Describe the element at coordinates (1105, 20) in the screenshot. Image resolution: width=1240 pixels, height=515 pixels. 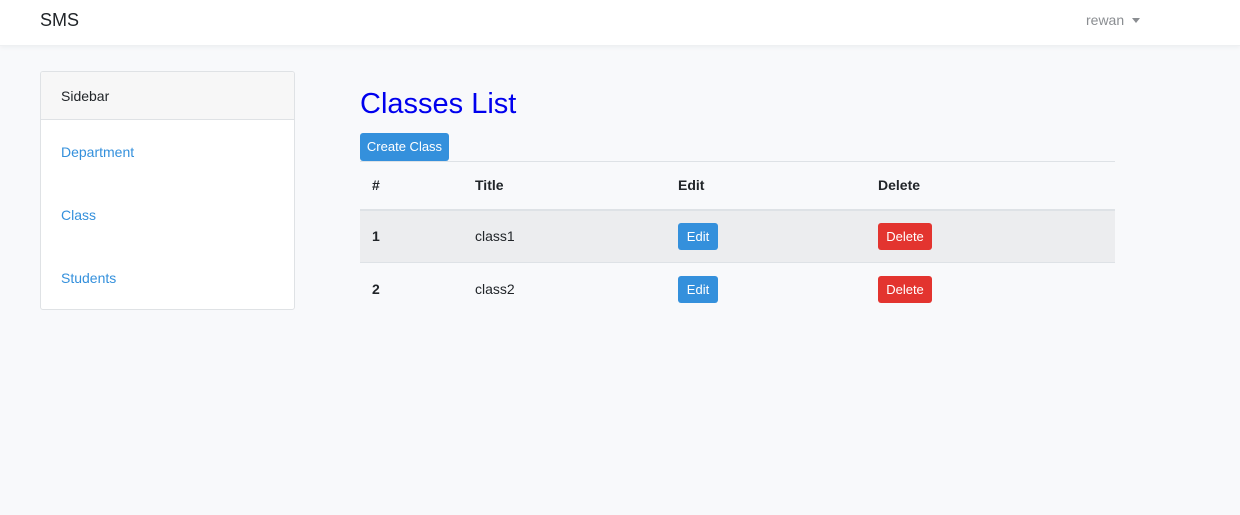
I see `user-name: rewan` at that location.